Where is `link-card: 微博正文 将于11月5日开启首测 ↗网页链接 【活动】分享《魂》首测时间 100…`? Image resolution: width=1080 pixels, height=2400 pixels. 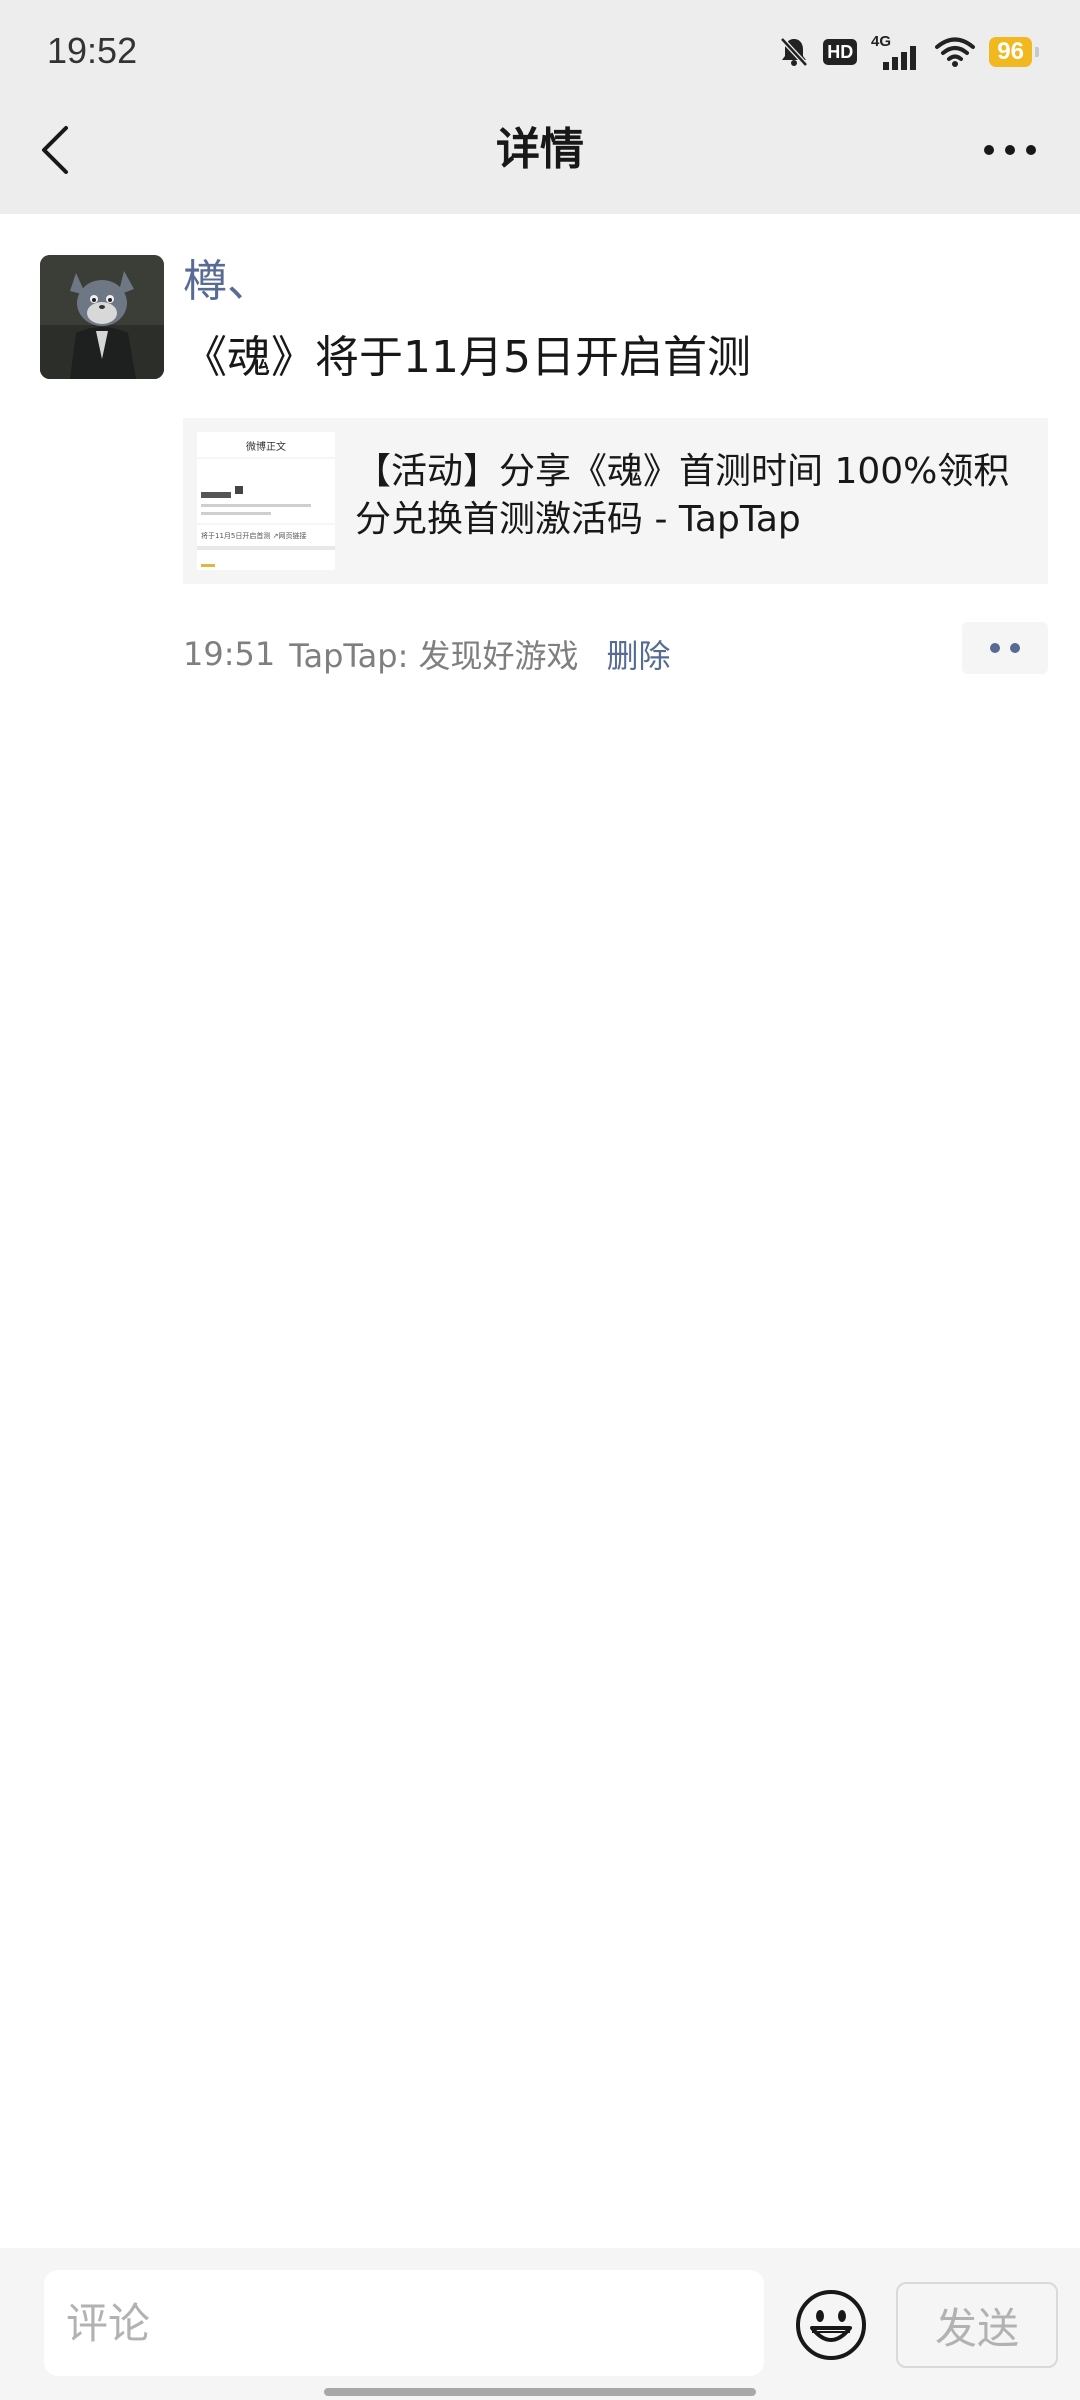 link-card: 微博正文 将于11月5日开启首测 ↗网页链接 【活动】分享《魂》首测时间 100… is located at coordinates (615, 501).